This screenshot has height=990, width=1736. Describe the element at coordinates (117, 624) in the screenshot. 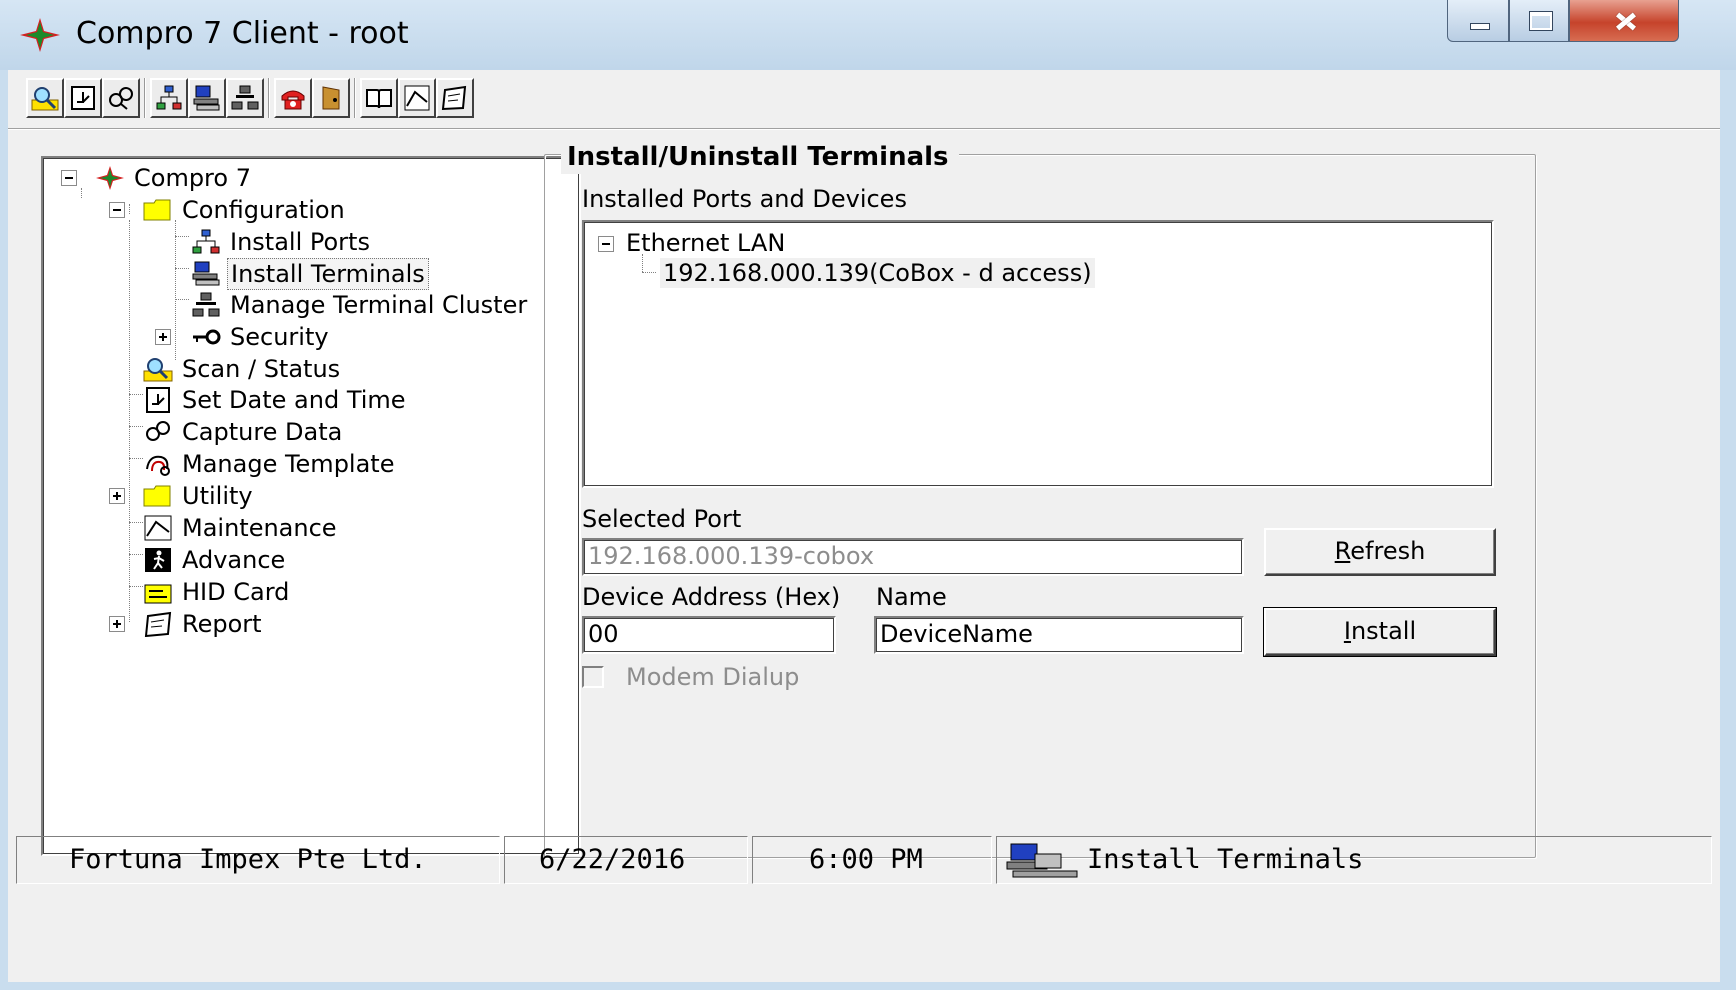

I see `expand-report-expander` at that location.